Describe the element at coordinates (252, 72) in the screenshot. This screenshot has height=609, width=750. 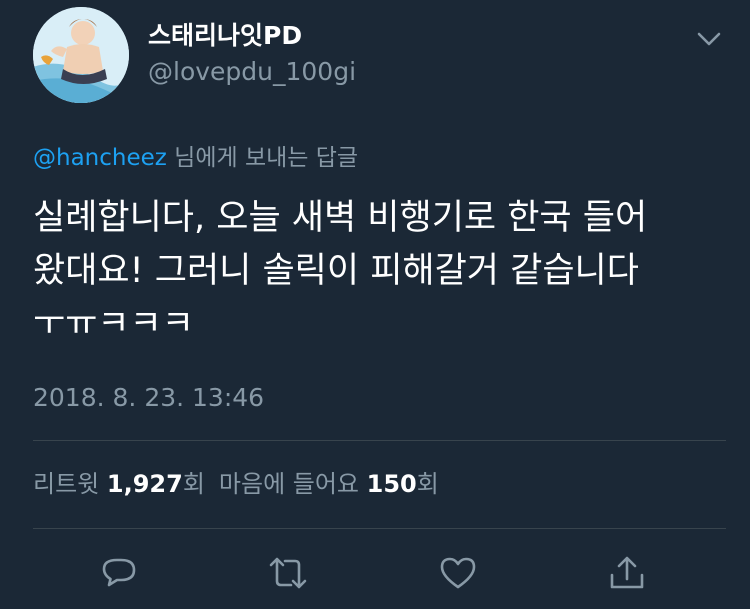
I see `user-handle: @lovepdu_100gi` at that location.